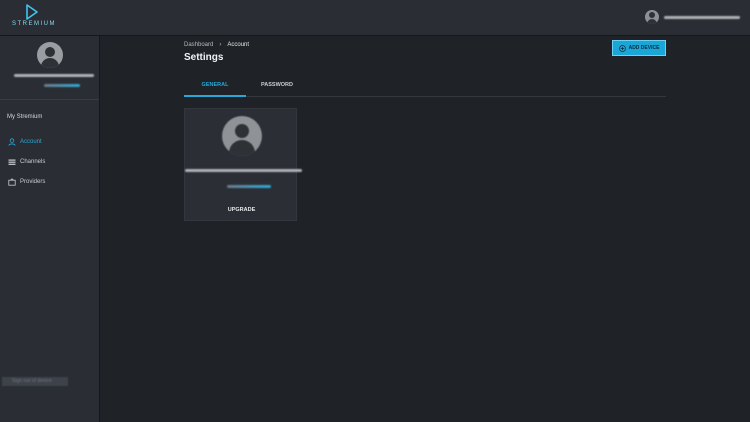 The image size is (750, 422). I want to click on sidebar-item-label: Account, so click(31, 142).